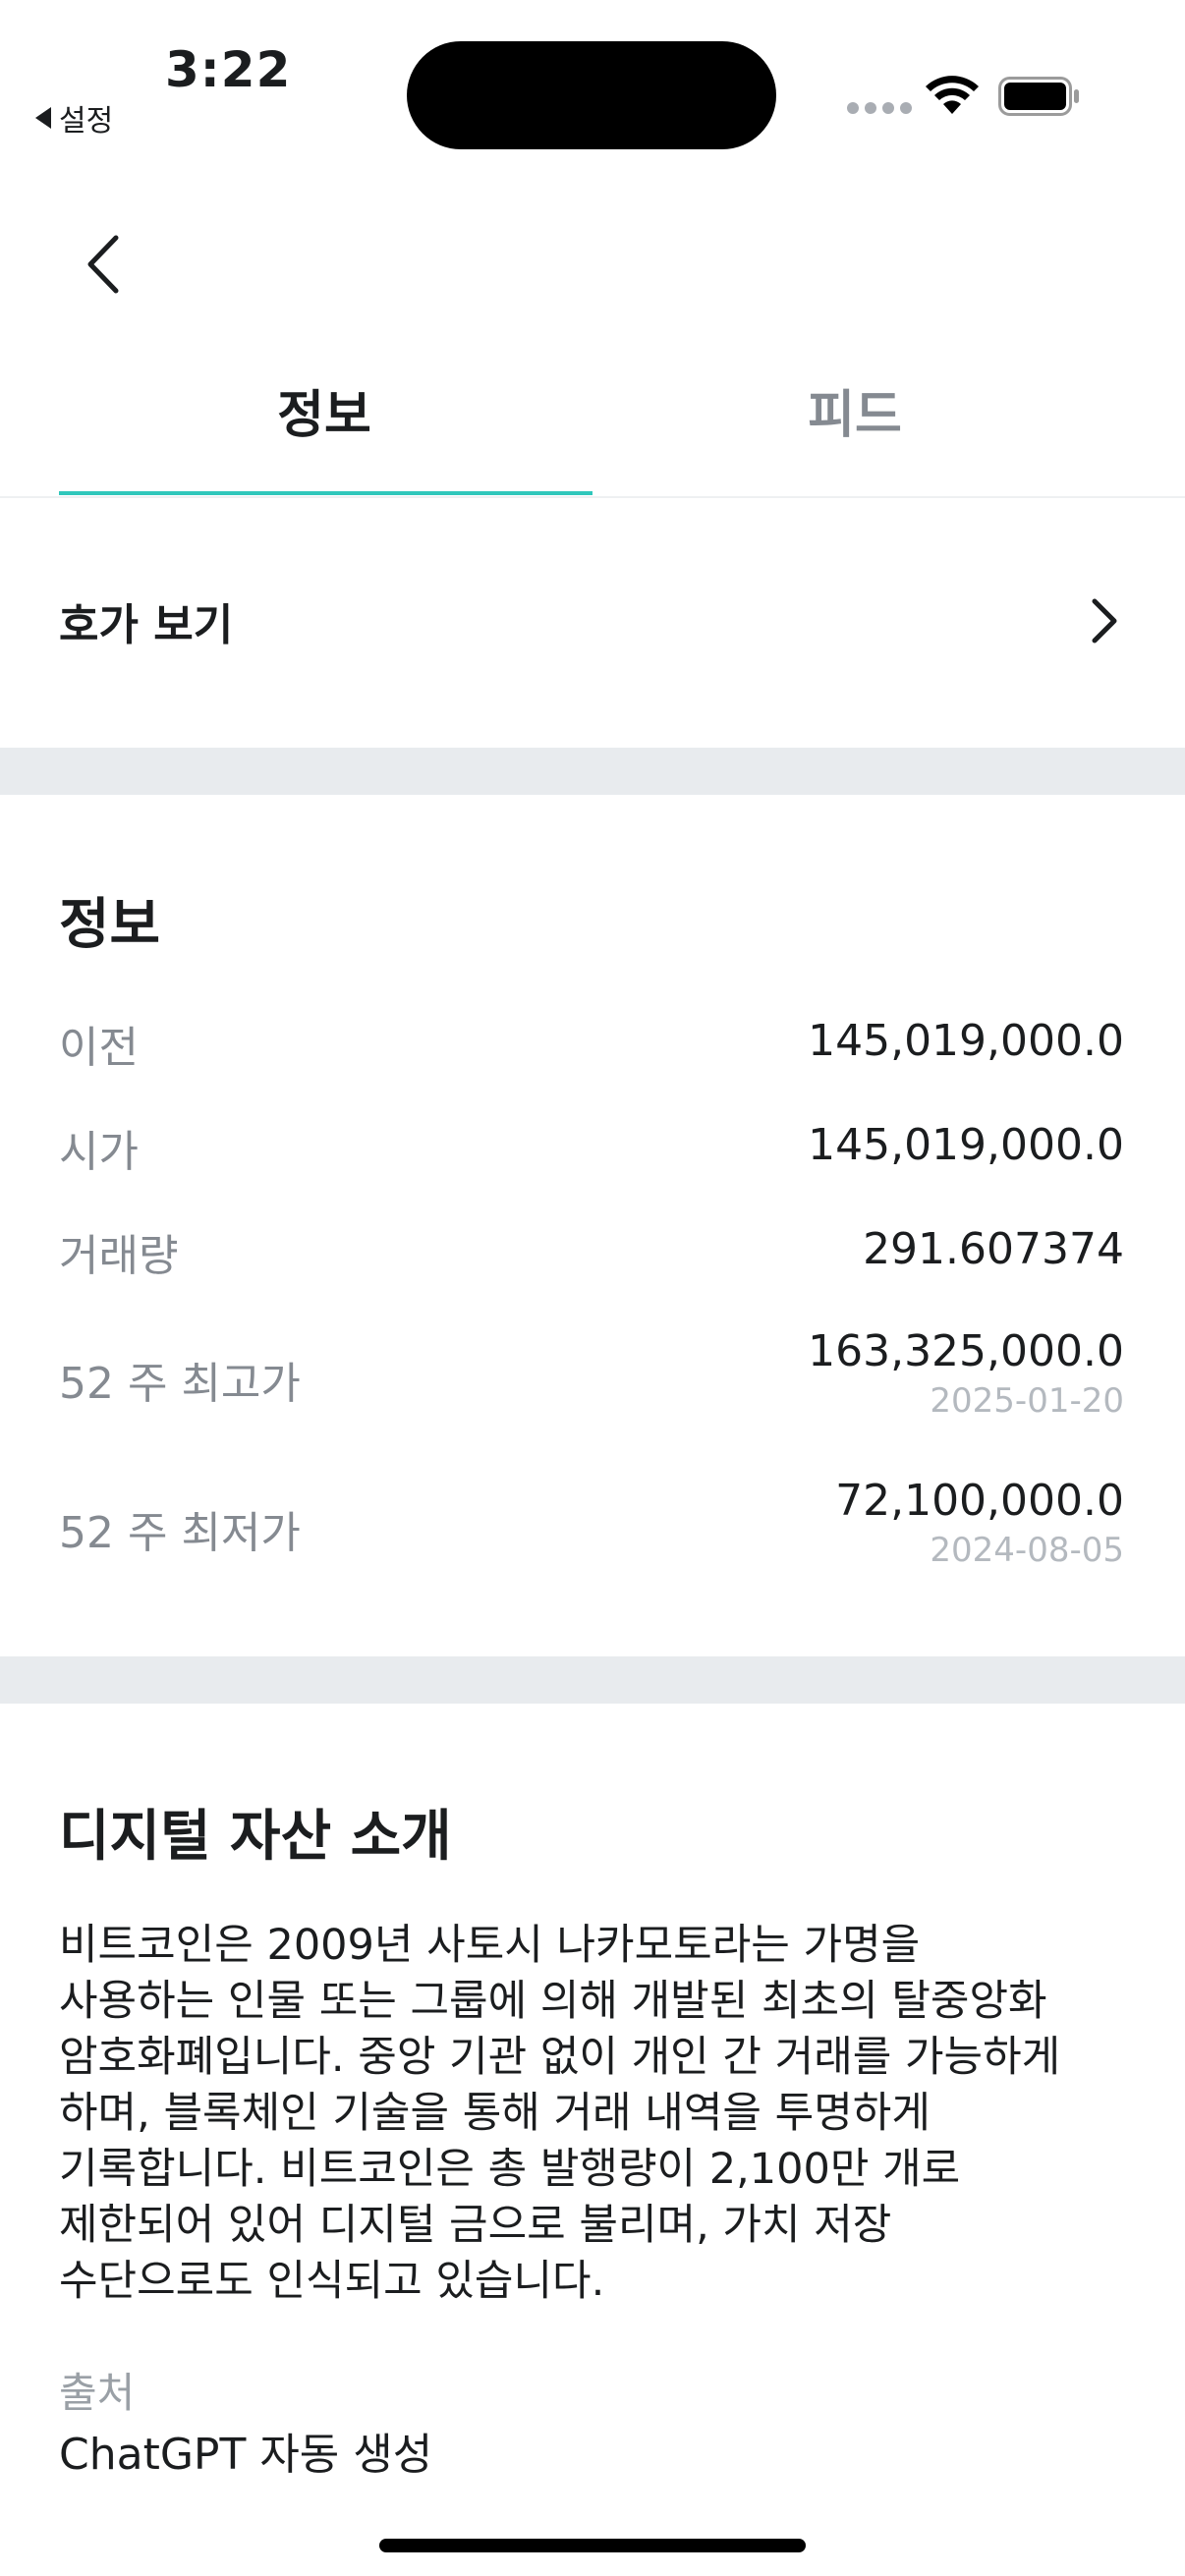 Image resolution: width=1185 pixels, height=2576 pixels. What do you see at coordinates (592, 1146) in the screenshot?
I see `info-row-open: 시가 145,019,000.0` at bounding box center [592, 1146].